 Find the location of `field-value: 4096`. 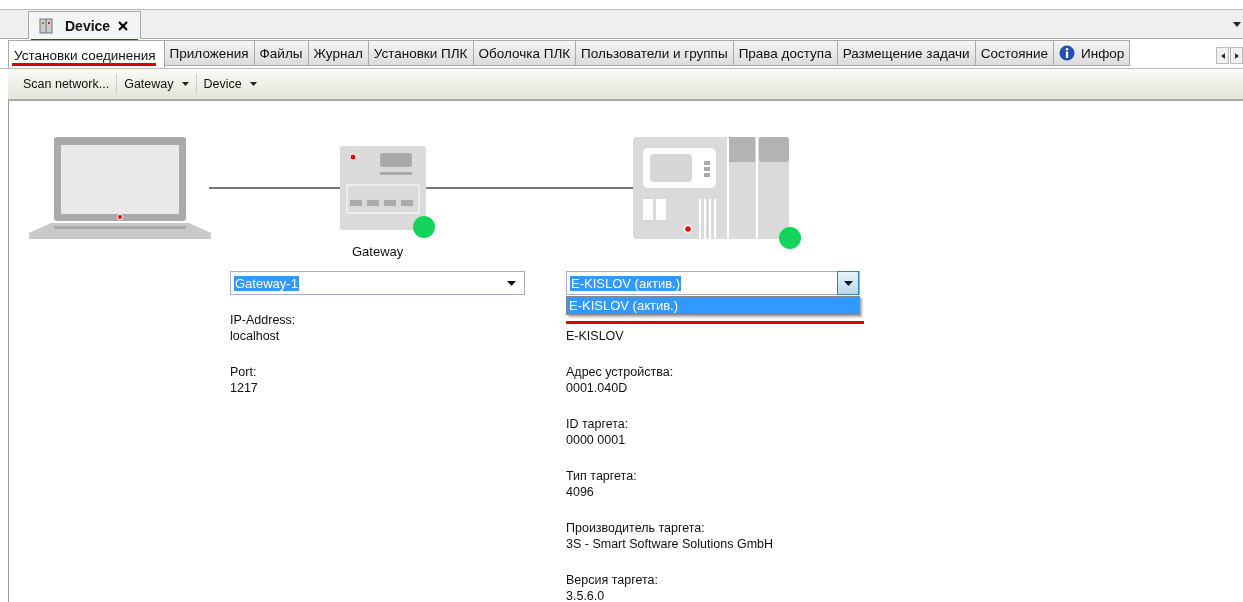

field-value: 4096 is located at coordinates (580, 492).